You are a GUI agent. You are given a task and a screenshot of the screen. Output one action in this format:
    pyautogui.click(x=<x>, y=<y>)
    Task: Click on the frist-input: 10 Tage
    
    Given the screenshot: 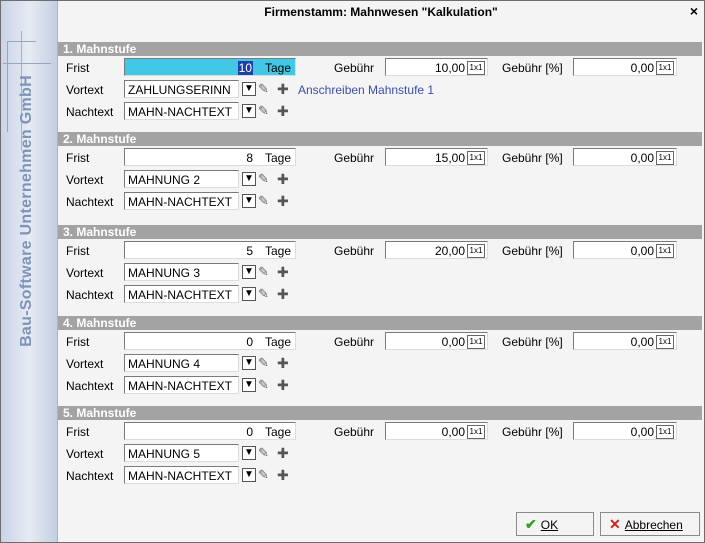 What is the action you would take?
    pyautogui.click(x=210, y=67)
    